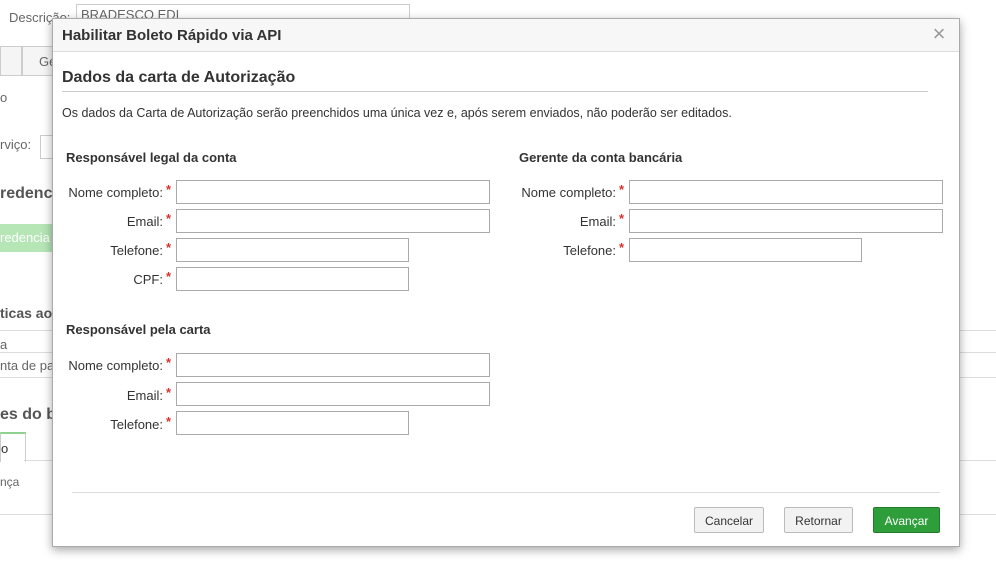  I want to click on carta-email-label: Email:, so click(144, 395).